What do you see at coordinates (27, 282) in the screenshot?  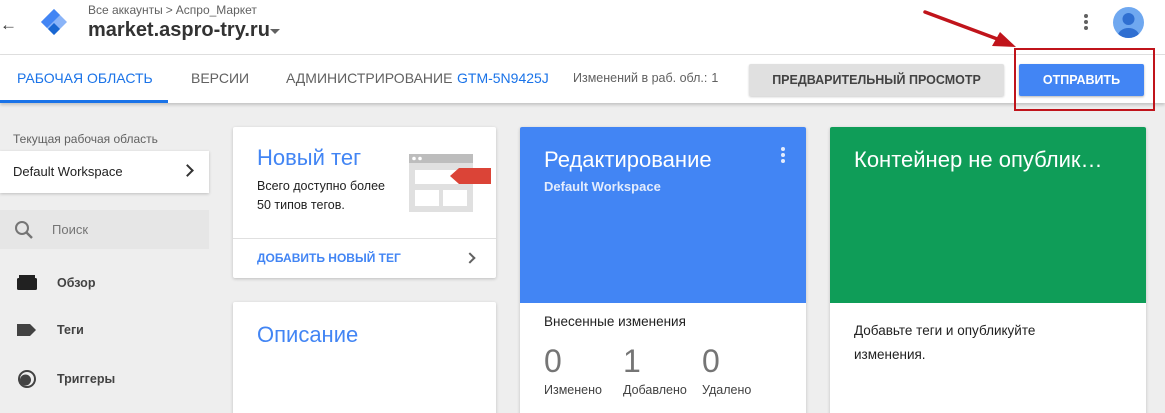 I see `overview-icon` at bounding box center [27, 282].